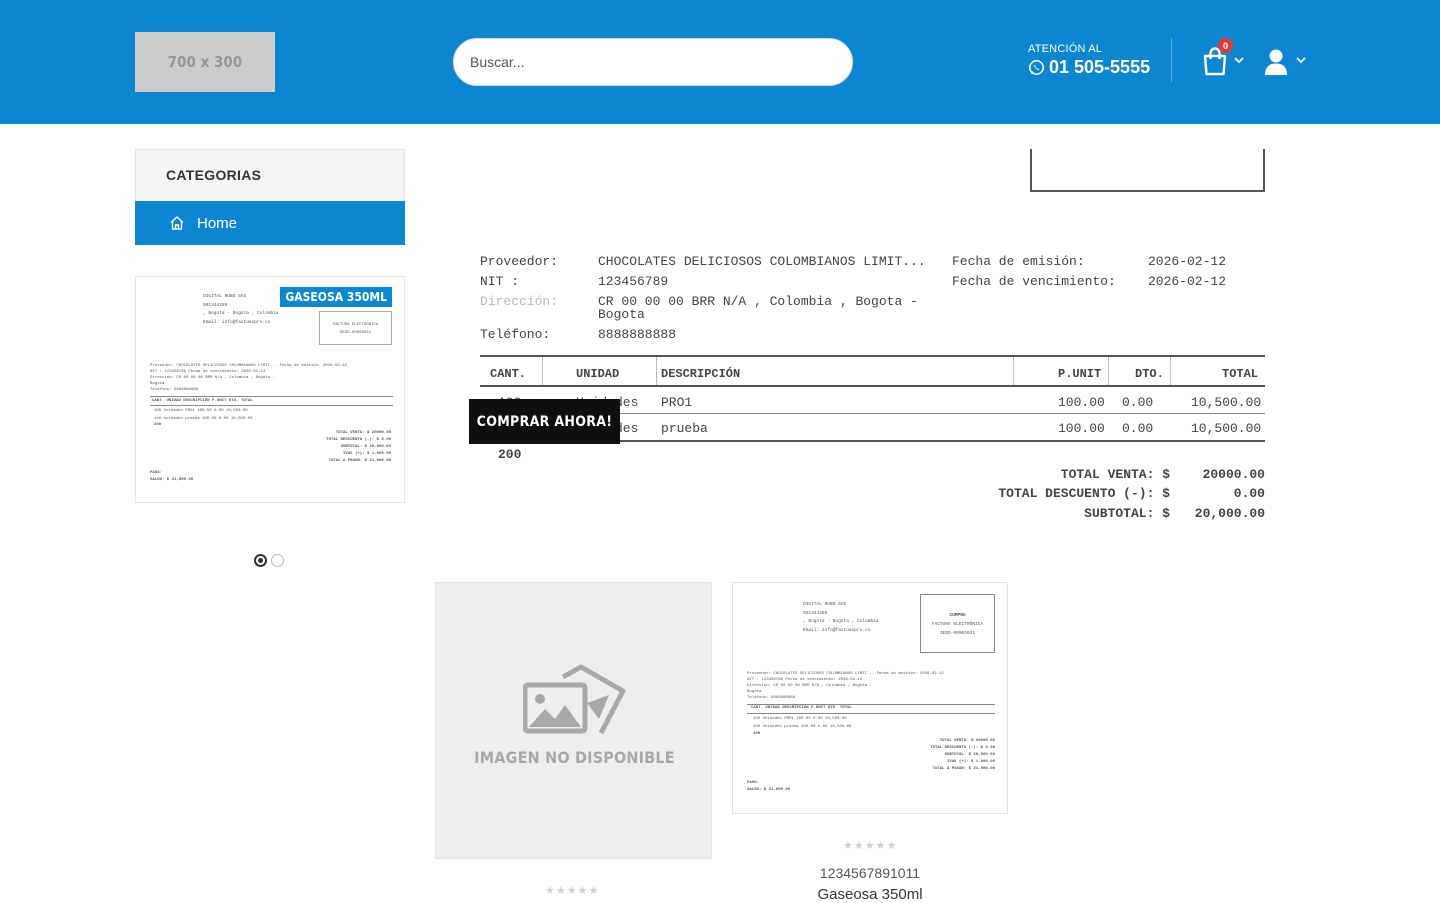 Image resolution: width=1440 pixels, height=903 pixels. I want to click on site-logo: 700 x 300, so click(205, 62).